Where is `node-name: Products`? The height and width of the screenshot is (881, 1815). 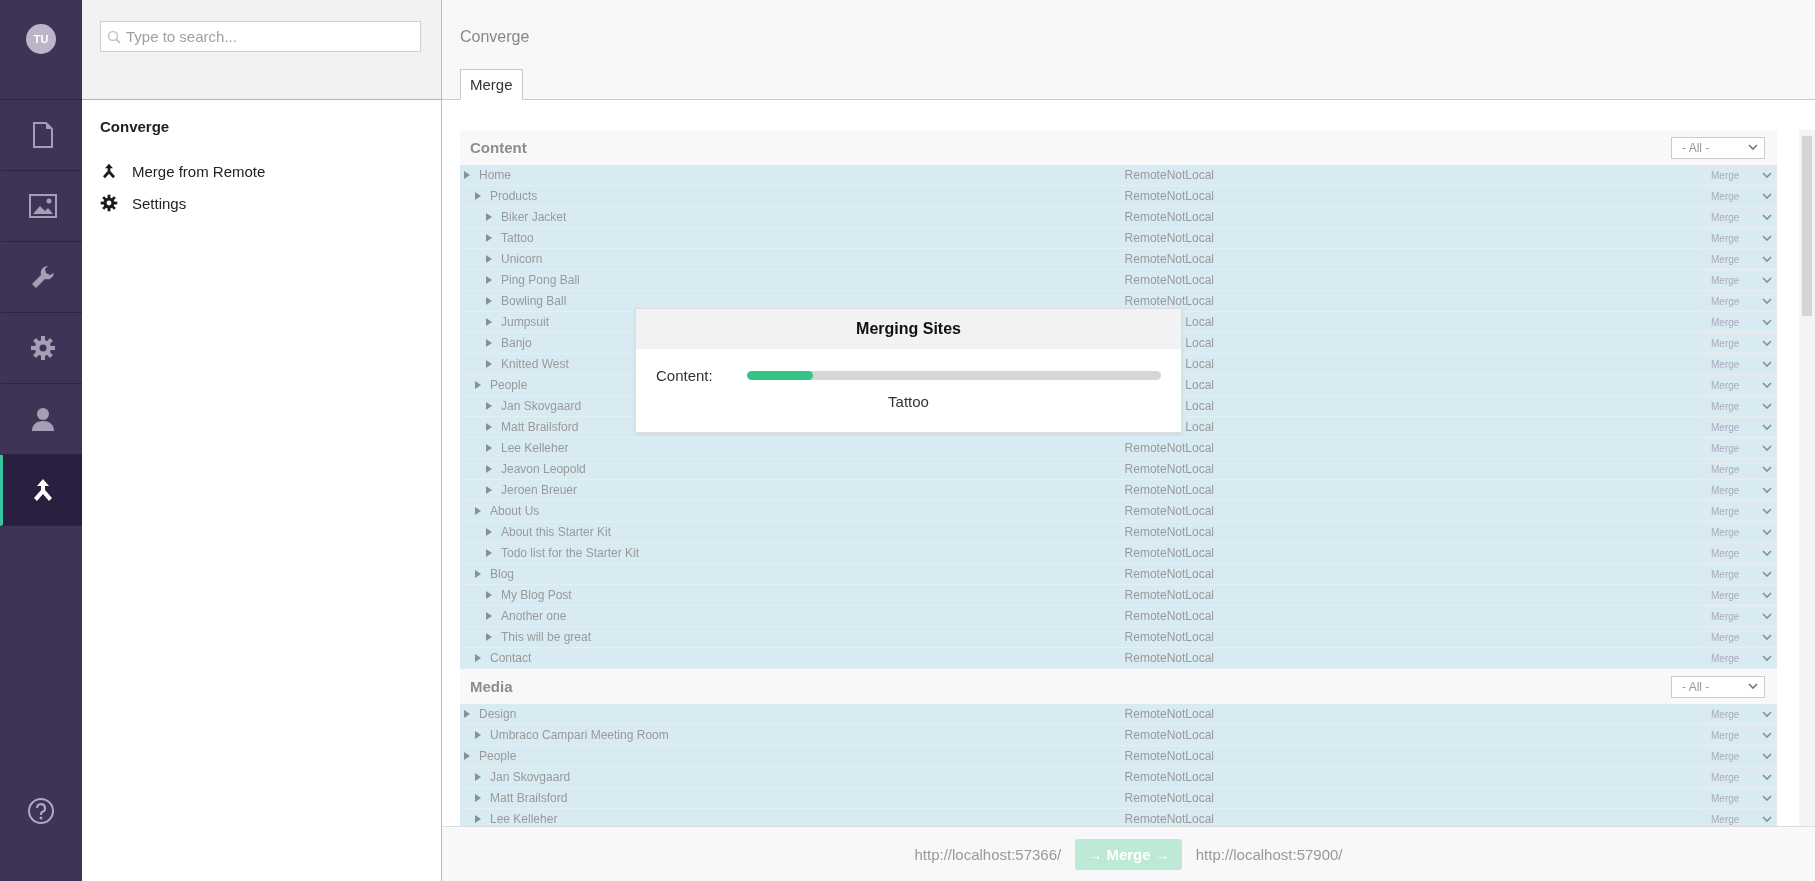 node-name: Products is located at coordinates (514, 196).